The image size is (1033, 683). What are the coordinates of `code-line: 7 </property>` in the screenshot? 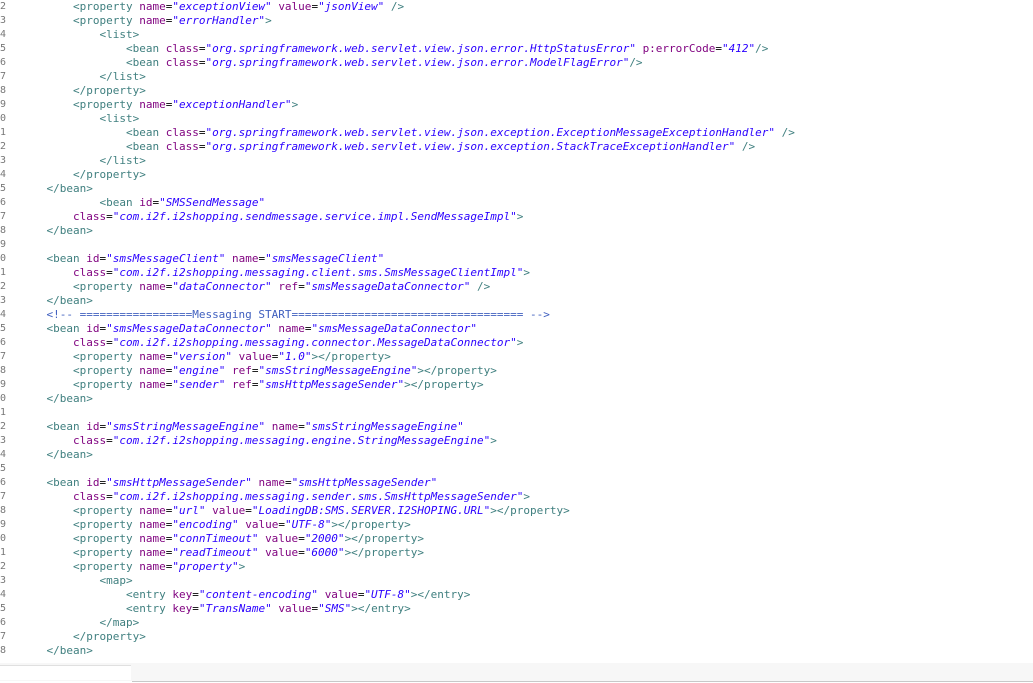 It's located at (516, 637).